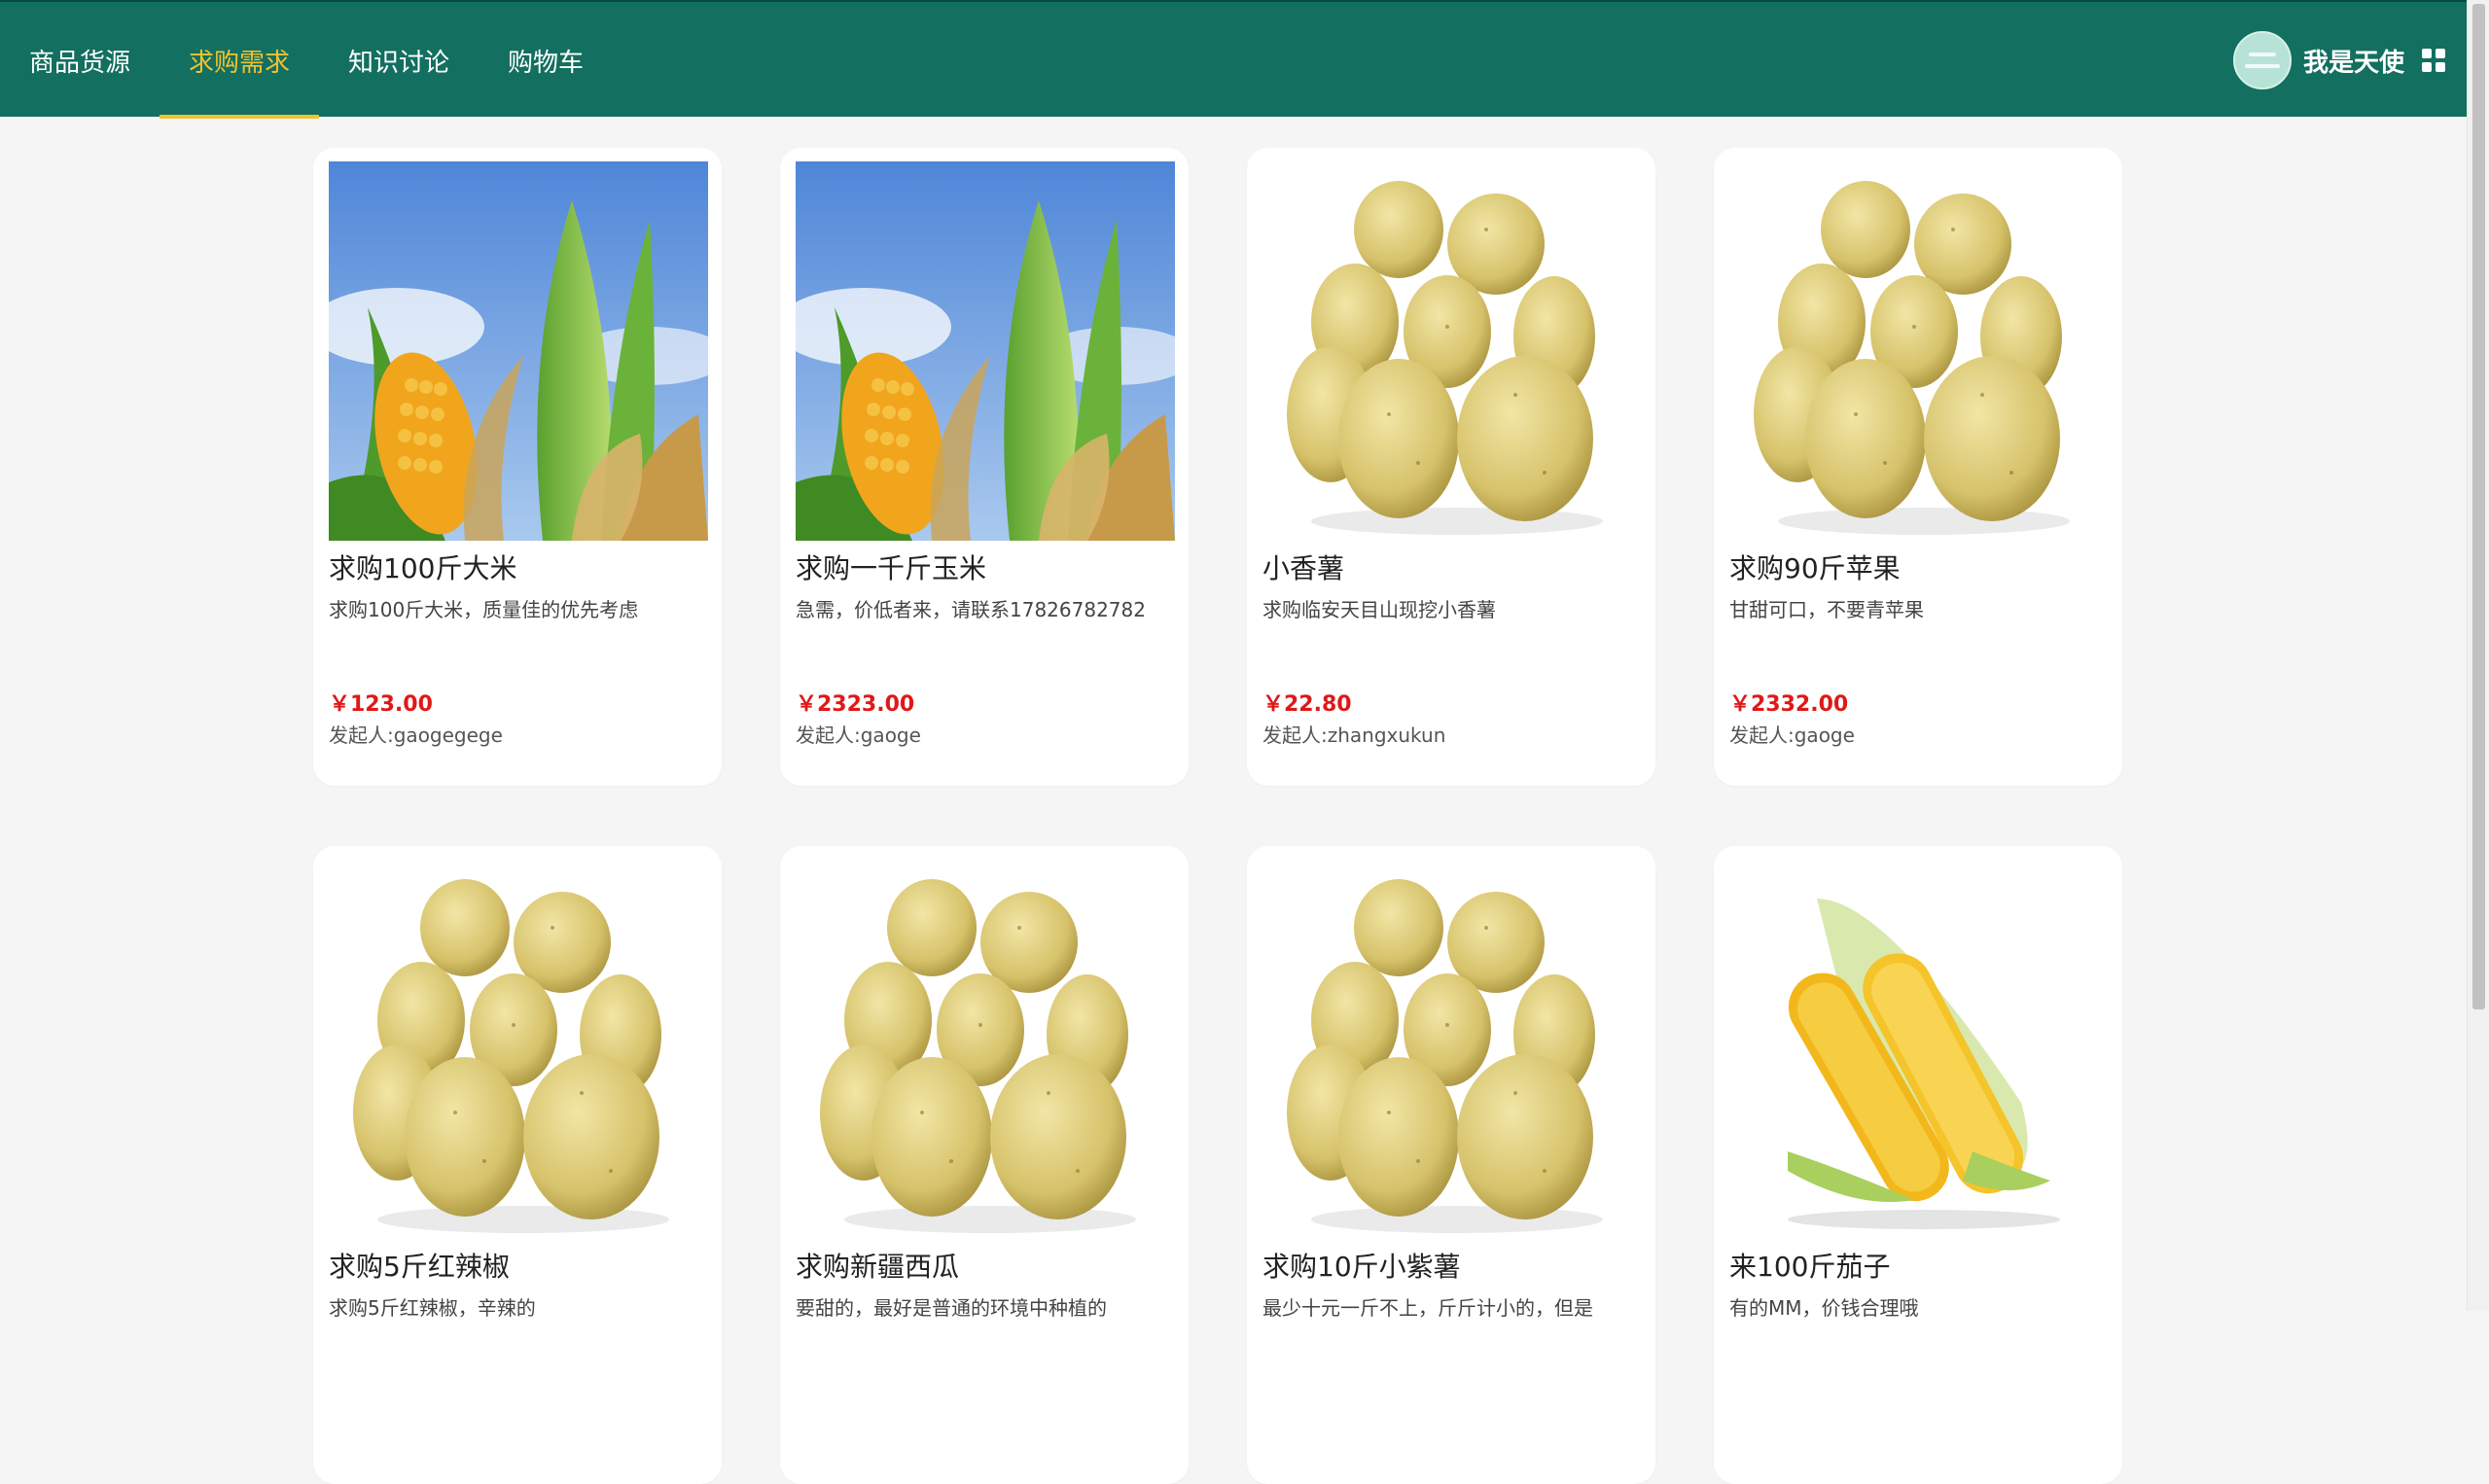 This screenshot has height=1484, width=2489. I want to click on demand-card: 求购新疆西瓜要甜的，最好是普通的环境中种植的, so click(984, 1165).